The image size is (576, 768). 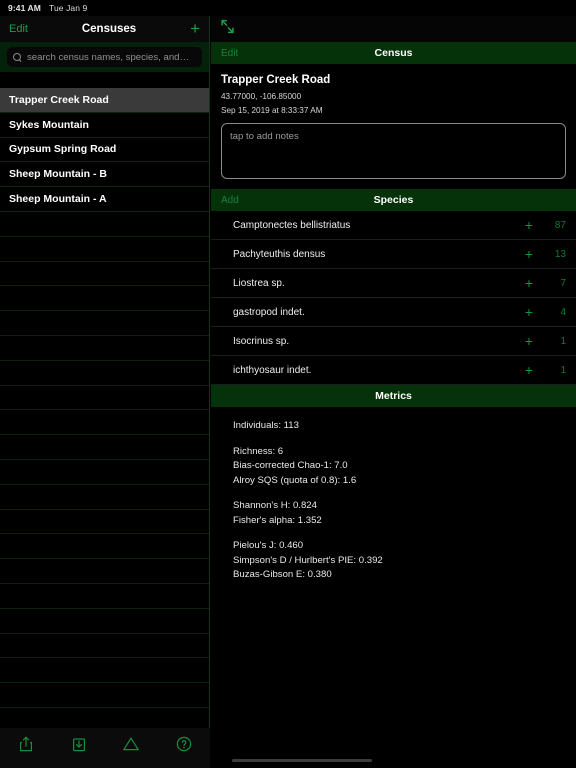 I want to click on triangle-icon, so click(x=131, y=744).